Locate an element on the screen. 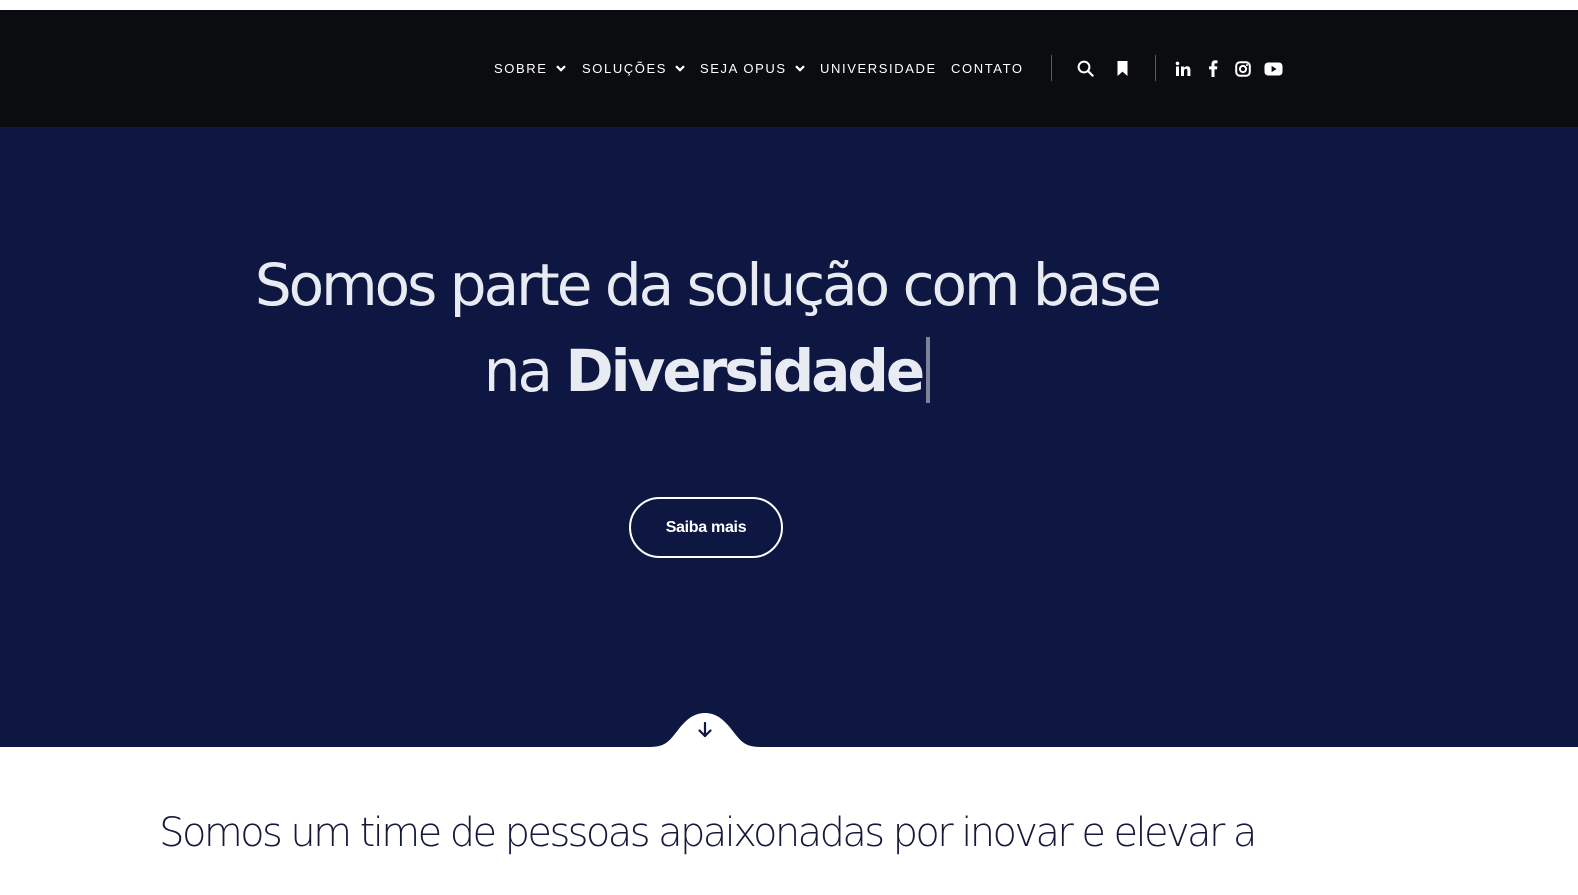  youtube-icon is located at coordinates (1273, 68).